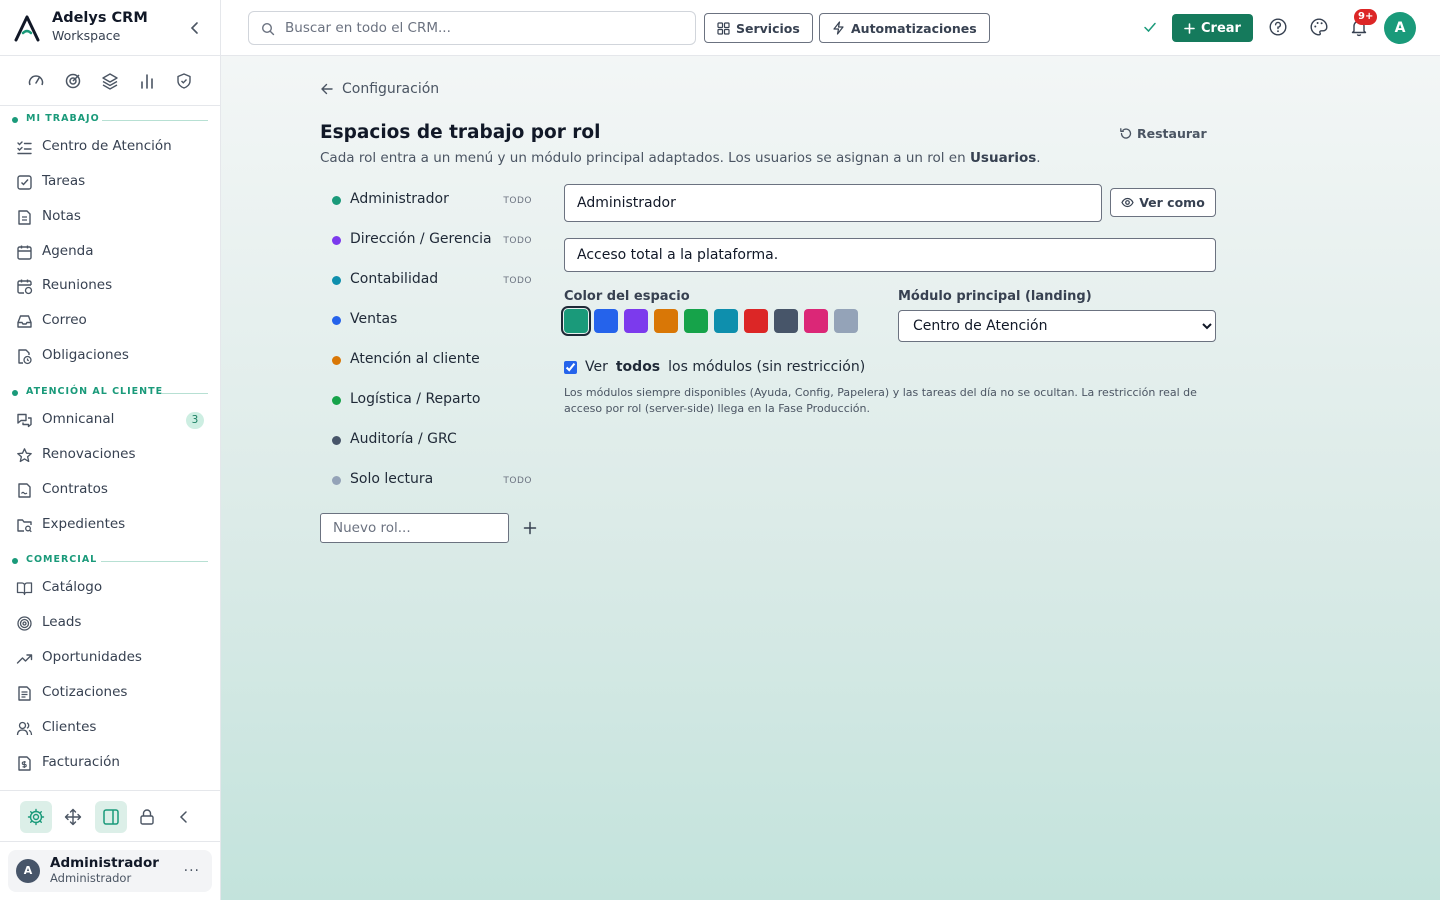 The image size is (1440, 900). Describe the element at coordinates (25, 287) in the screenshot. I see `calendar-clock-icon` at that location.